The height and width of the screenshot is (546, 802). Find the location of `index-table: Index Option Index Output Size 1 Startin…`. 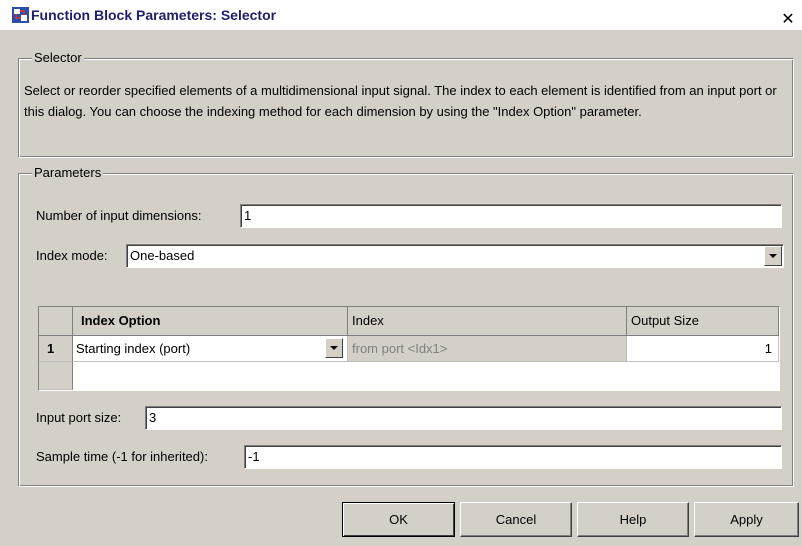

index-table: Index Option Index Output Size 1 Startin… is located at coordinates (409, 348).